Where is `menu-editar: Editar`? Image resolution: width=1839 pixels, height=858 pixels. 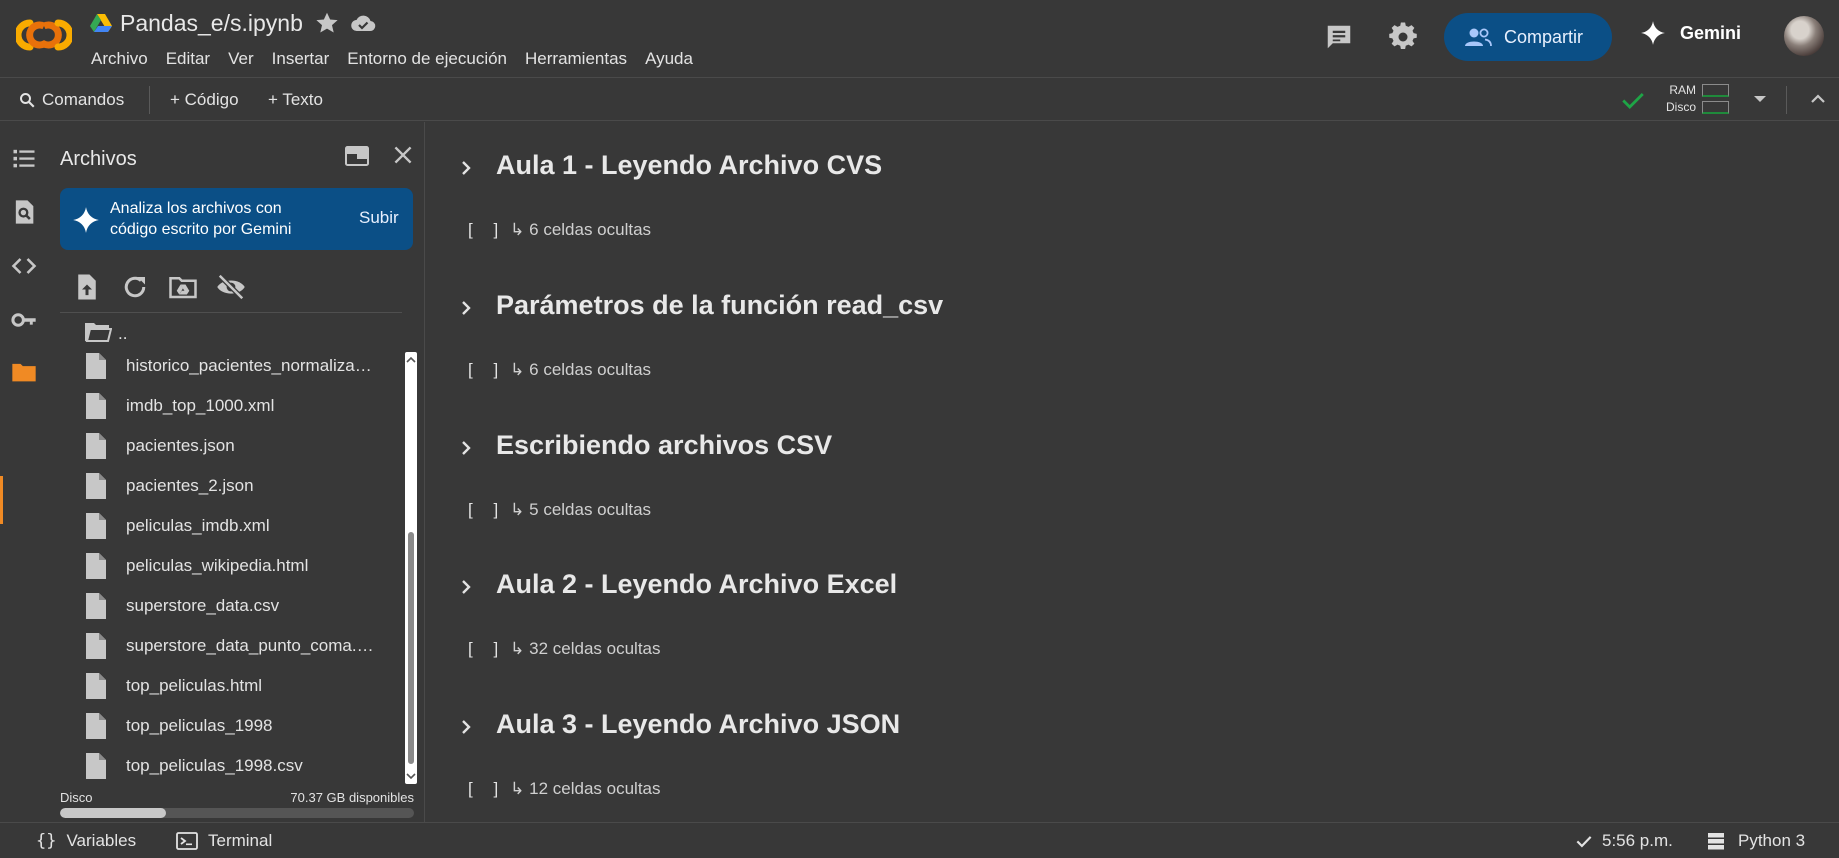 menu-editar: Editar is located at coordinates (188, 59).